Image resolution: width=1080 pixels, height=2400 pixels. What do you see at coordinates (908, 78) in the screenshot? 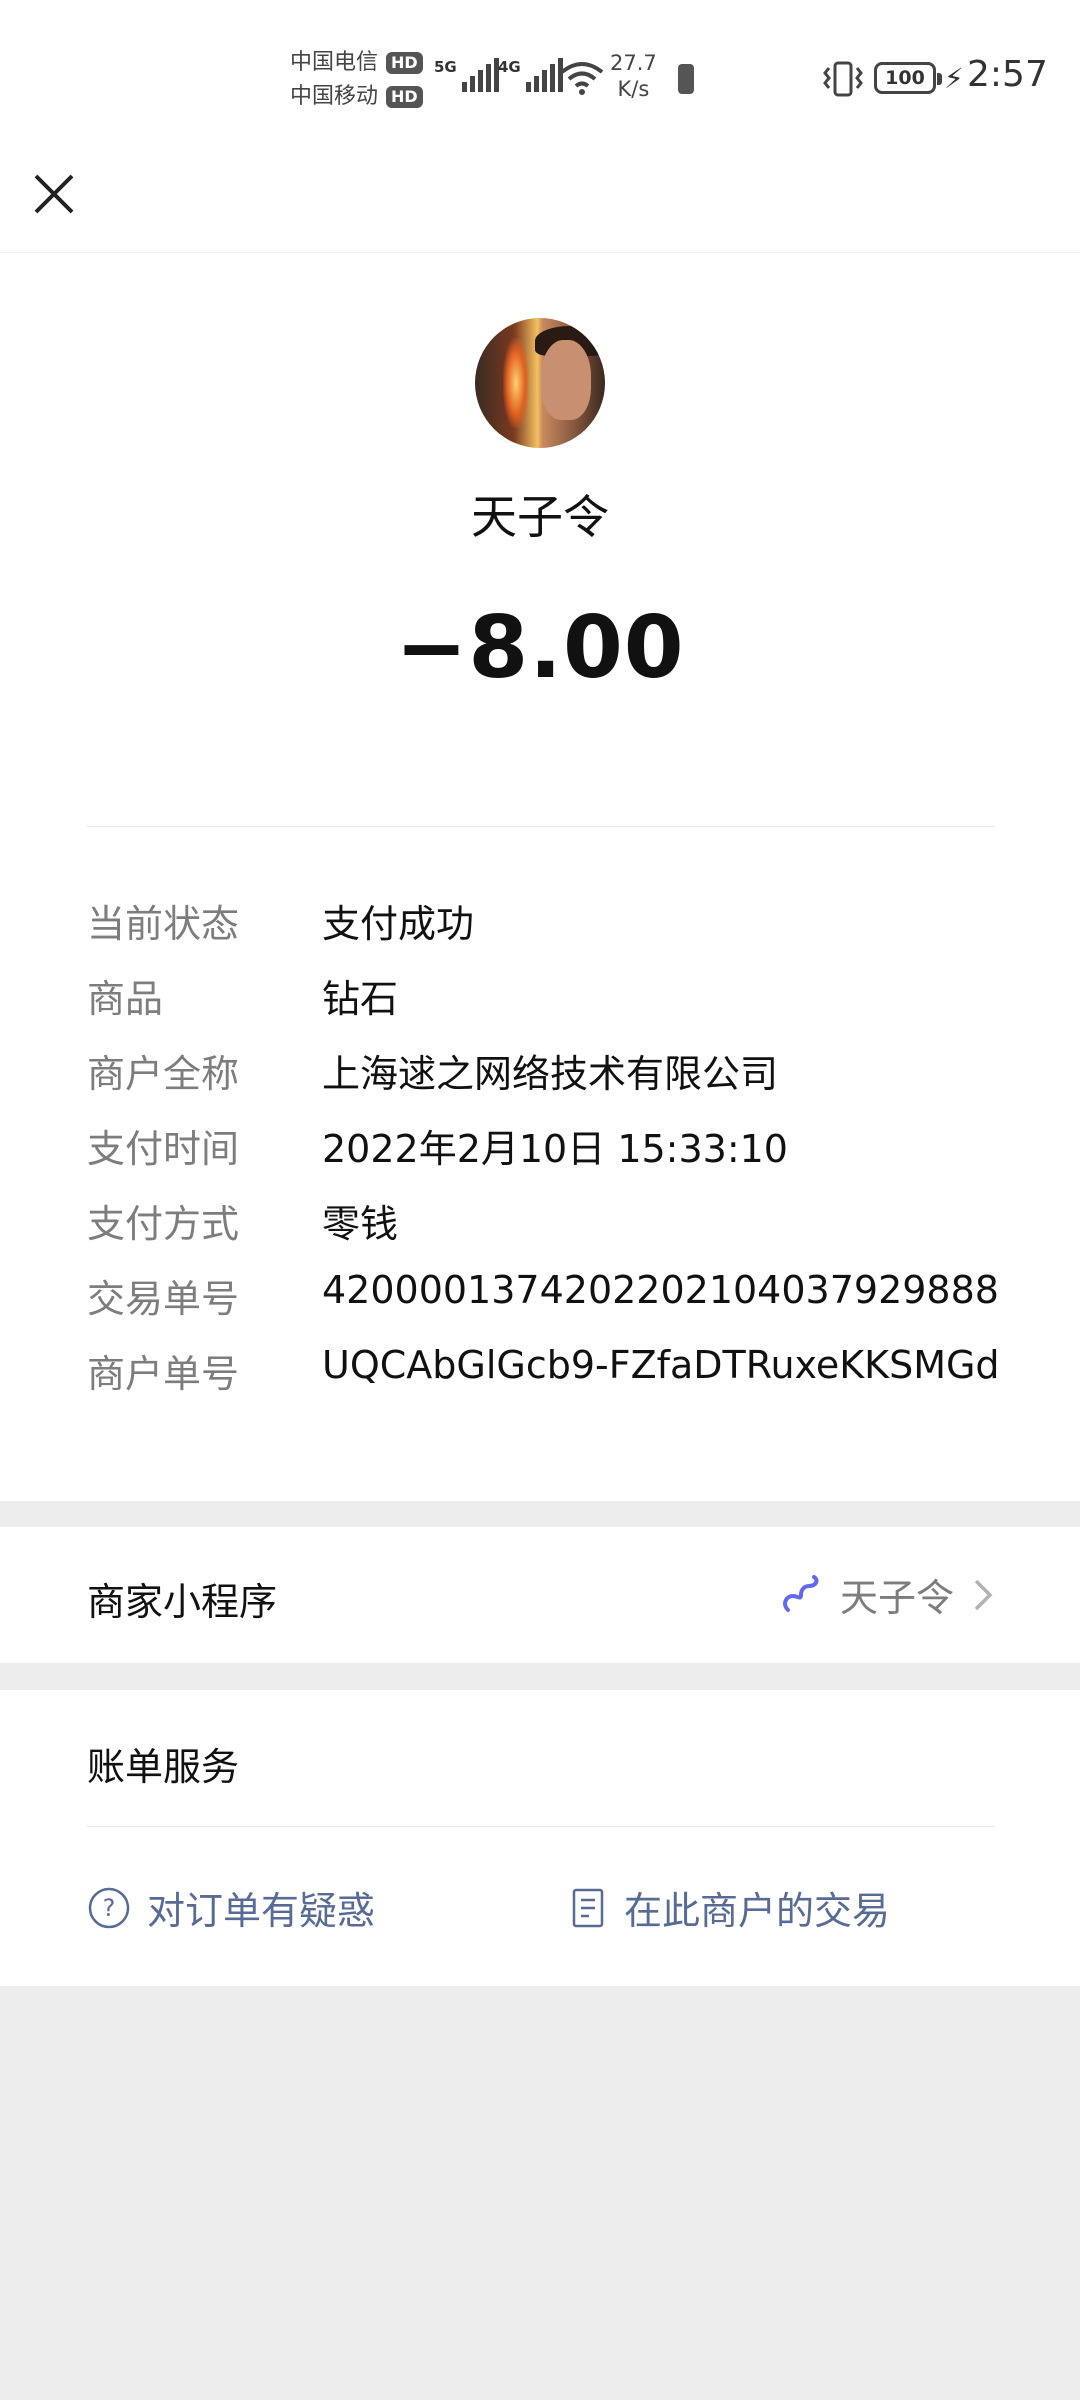
I see `battery-icon: 100` at bounding box center [908, 78].